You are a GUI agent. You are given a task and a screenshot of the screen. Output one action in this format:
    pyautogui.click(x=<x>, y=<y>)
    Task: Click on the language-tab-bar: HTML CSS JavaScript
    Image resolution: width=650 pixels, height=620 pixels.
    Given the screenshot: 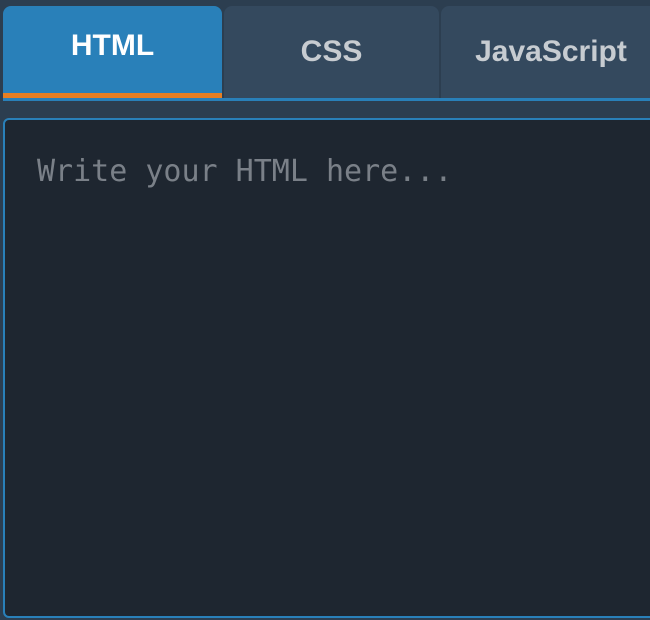 What is the action you would take?
    pyautogui.click(x=326, y=52)
    